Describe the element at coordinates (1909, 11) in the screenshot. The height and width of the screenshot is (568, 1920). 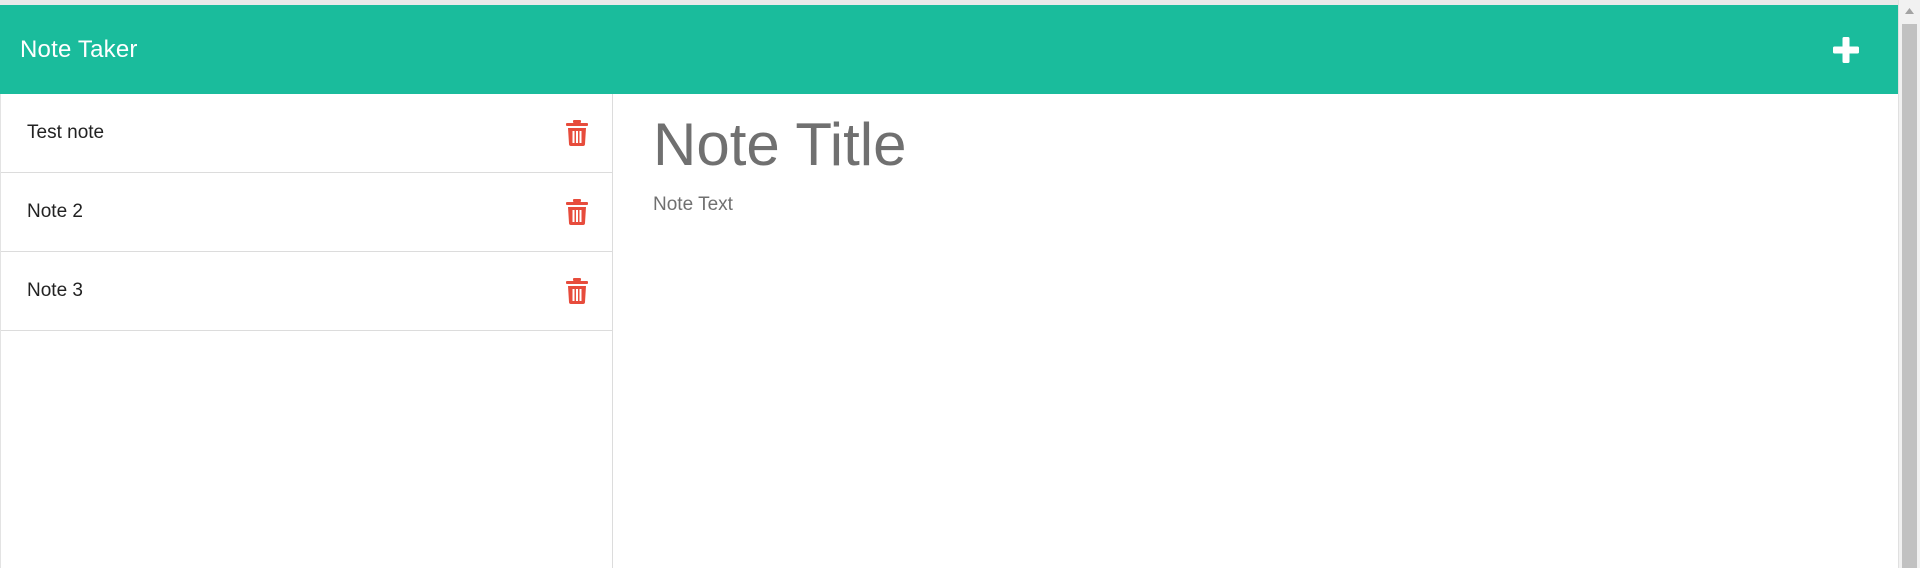
I see `scroll-up-arrow-icon` at that location.